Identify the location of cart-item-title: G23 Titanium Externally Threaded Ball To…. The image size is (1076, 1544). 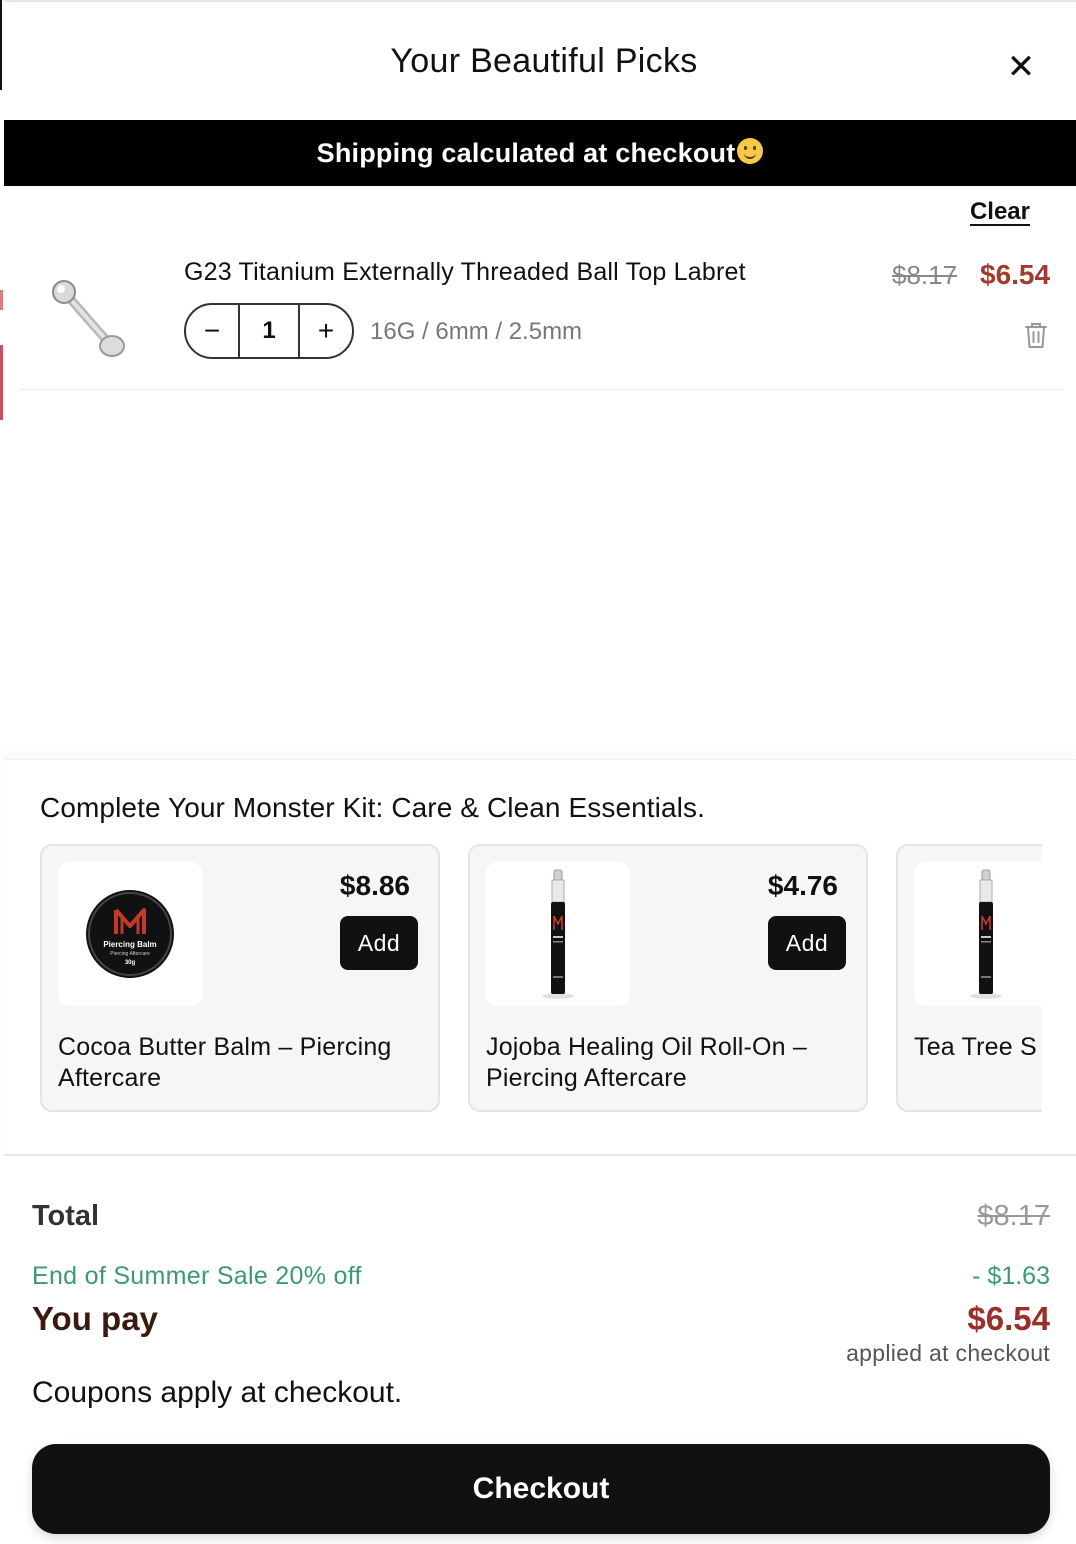
(465, 272).